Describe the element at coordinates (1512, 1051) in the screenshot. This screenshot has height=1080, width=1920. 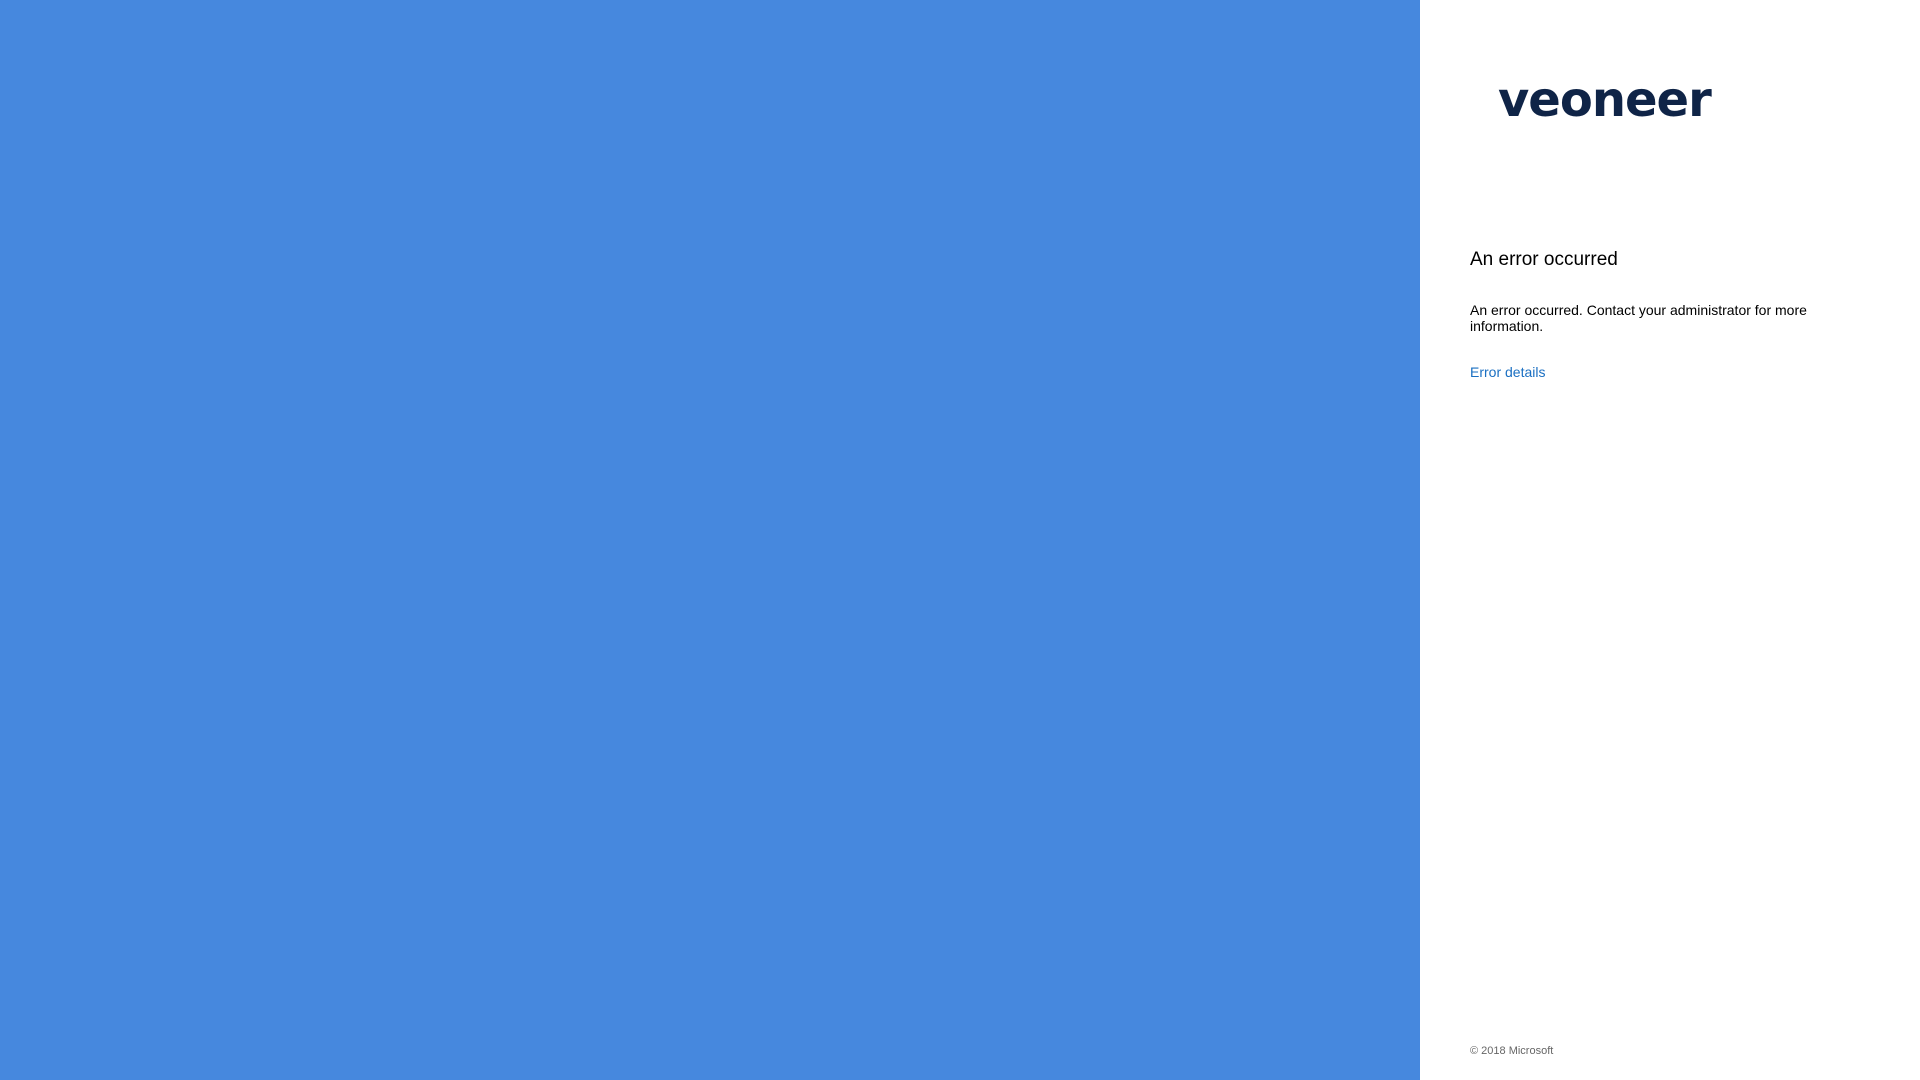
I see `copyright-footer: © 2018 Microsoft` at that location.